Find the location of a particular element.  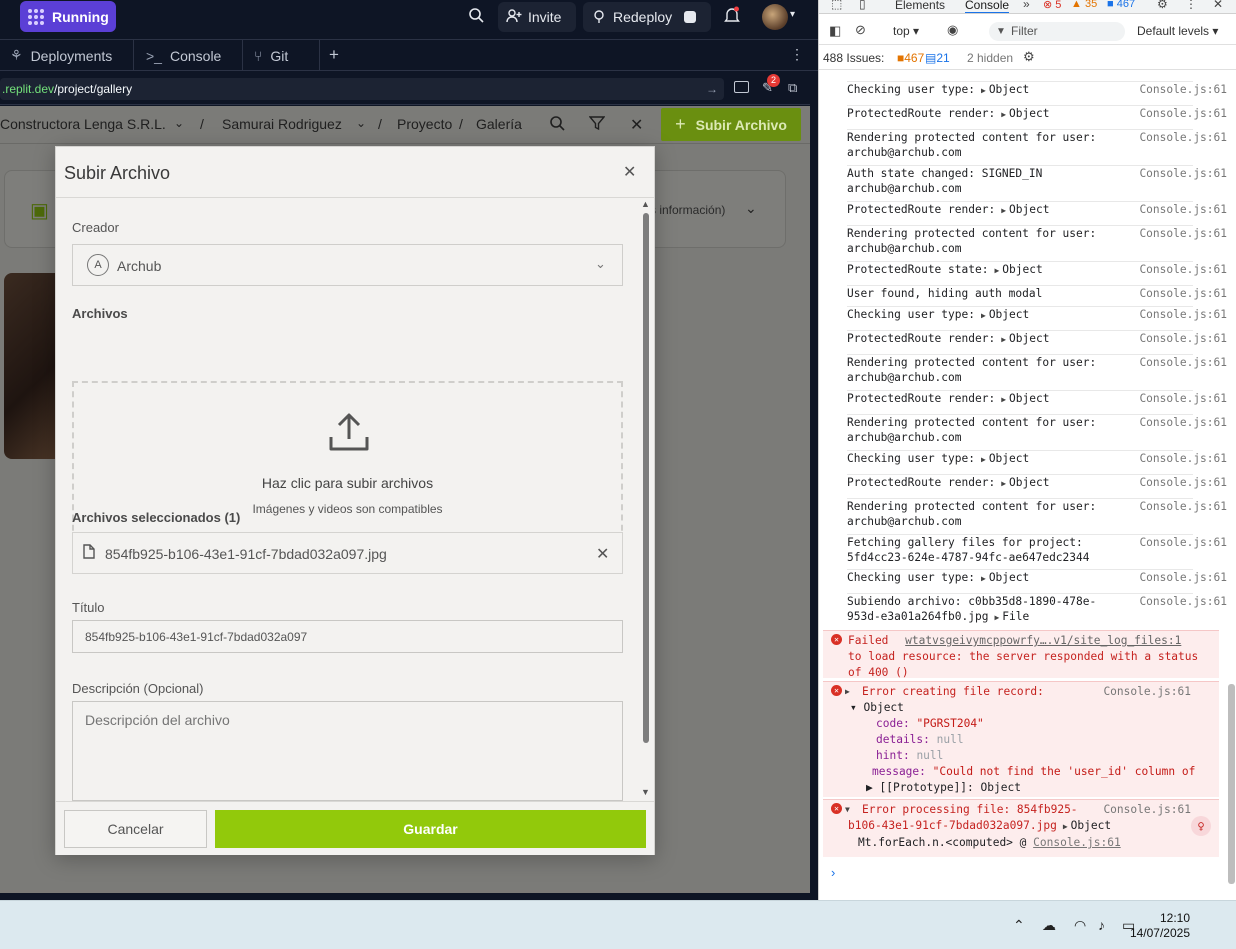

tab-deployments: ⚘ Deployments is located at coordinates (67, 55).